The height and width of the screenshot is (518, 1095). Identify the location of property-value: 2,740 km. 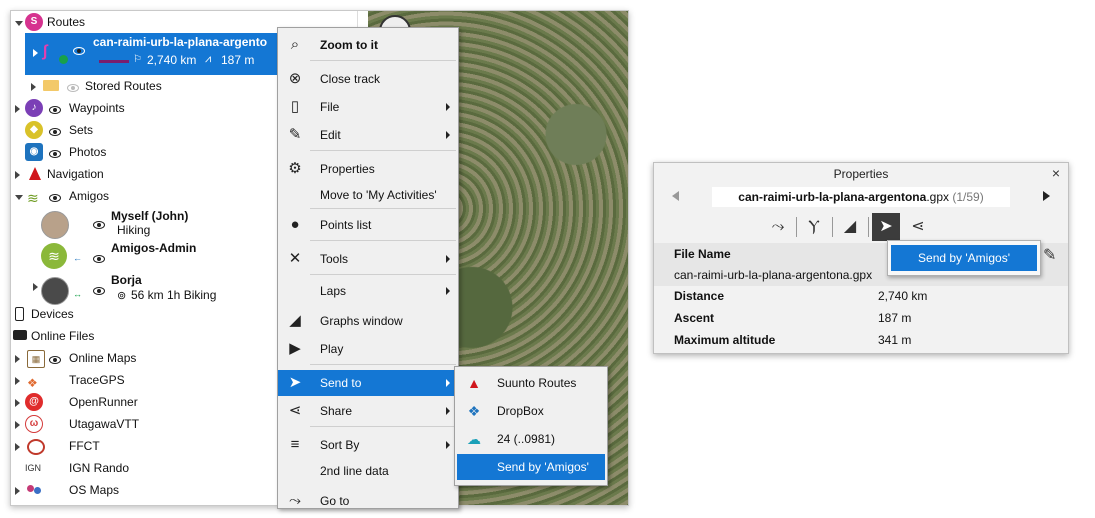
(903, 296).